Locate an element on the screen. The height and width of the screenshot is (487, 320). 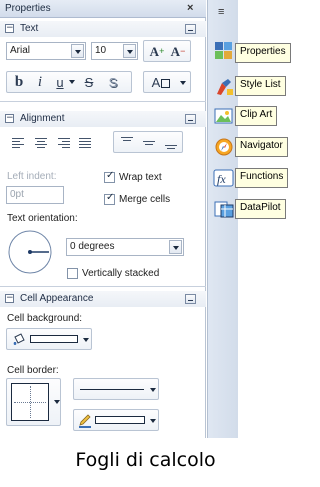
shrink-font-icon: A is located at coordinates (175, 51).